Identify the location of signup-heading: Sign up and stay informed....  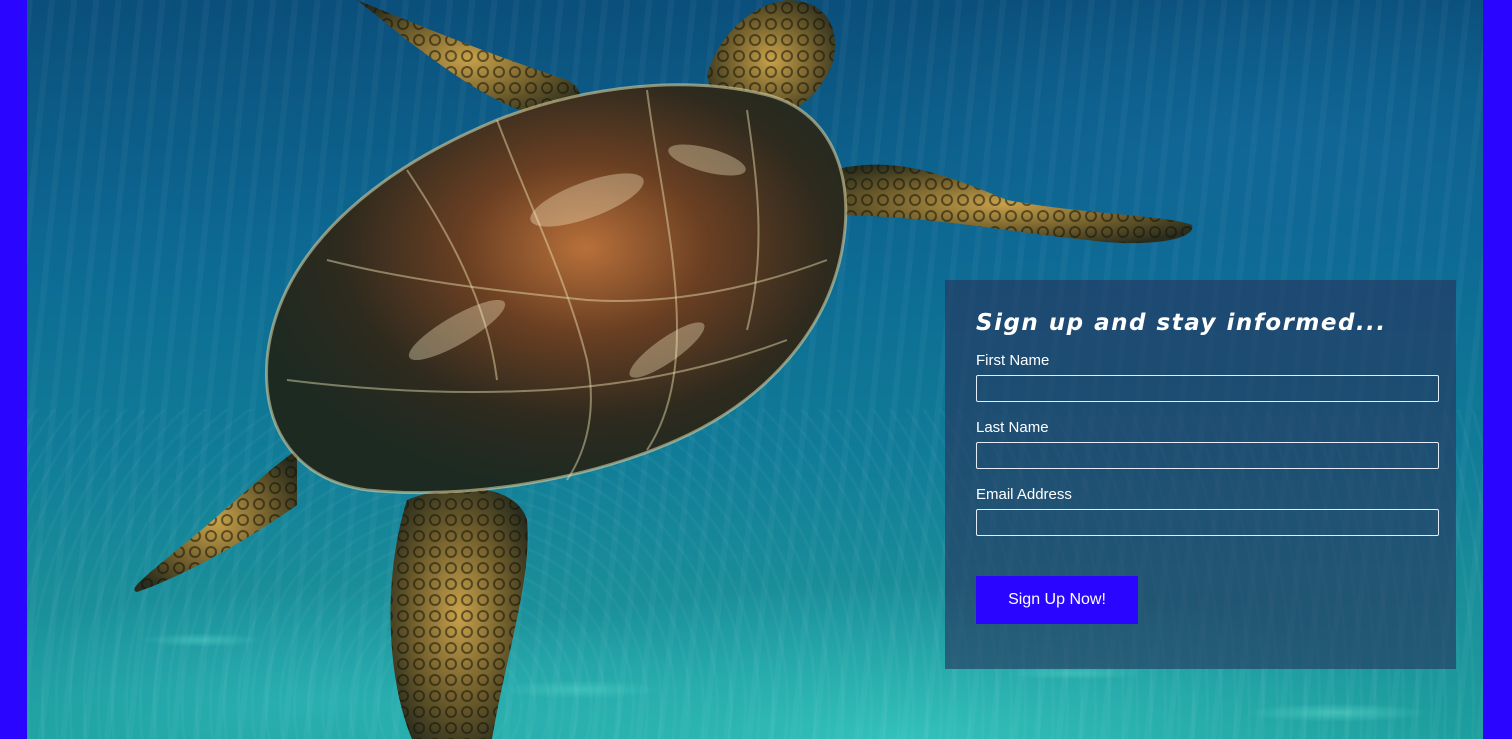
(1181, 323).